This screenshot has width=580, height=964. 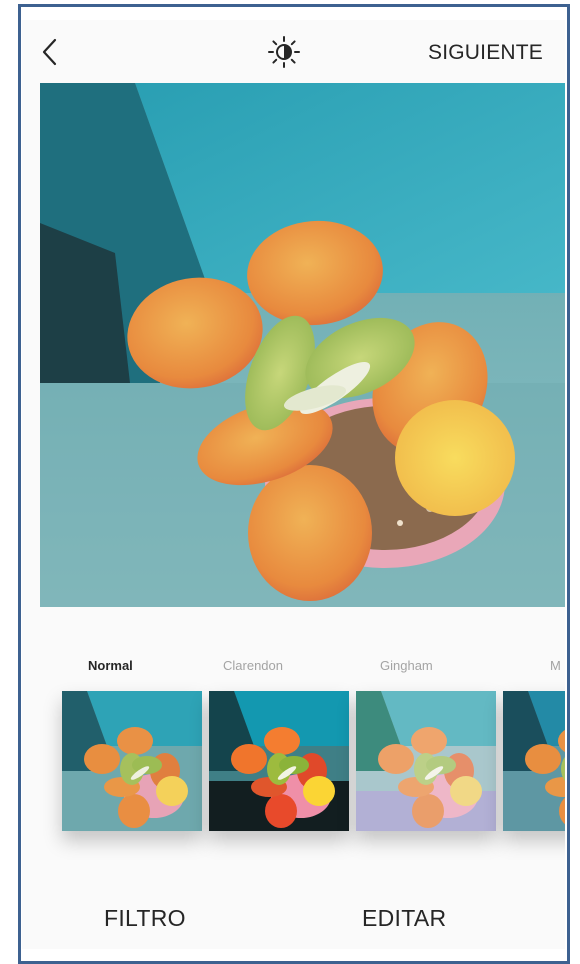 What do you see at coordinates (253, 665) in the screenshot?
I see `filter-label-clarendon: Clarendon` at bounding box center [253, 665].